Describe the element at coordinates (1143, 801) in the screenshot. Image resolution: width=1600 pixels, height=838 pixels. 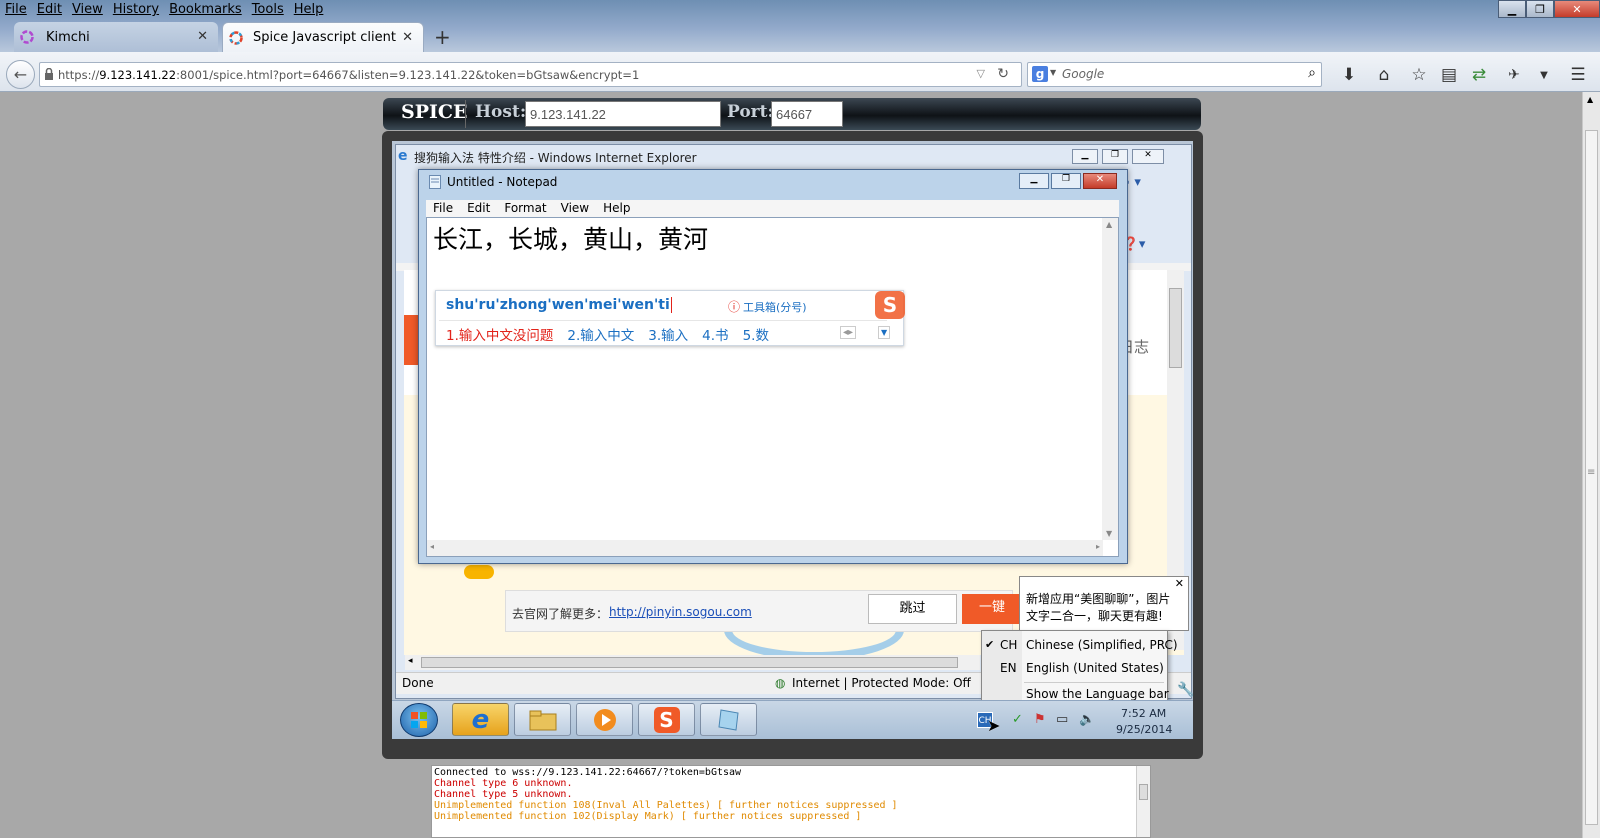
I see `console-scrollbar` at that location.